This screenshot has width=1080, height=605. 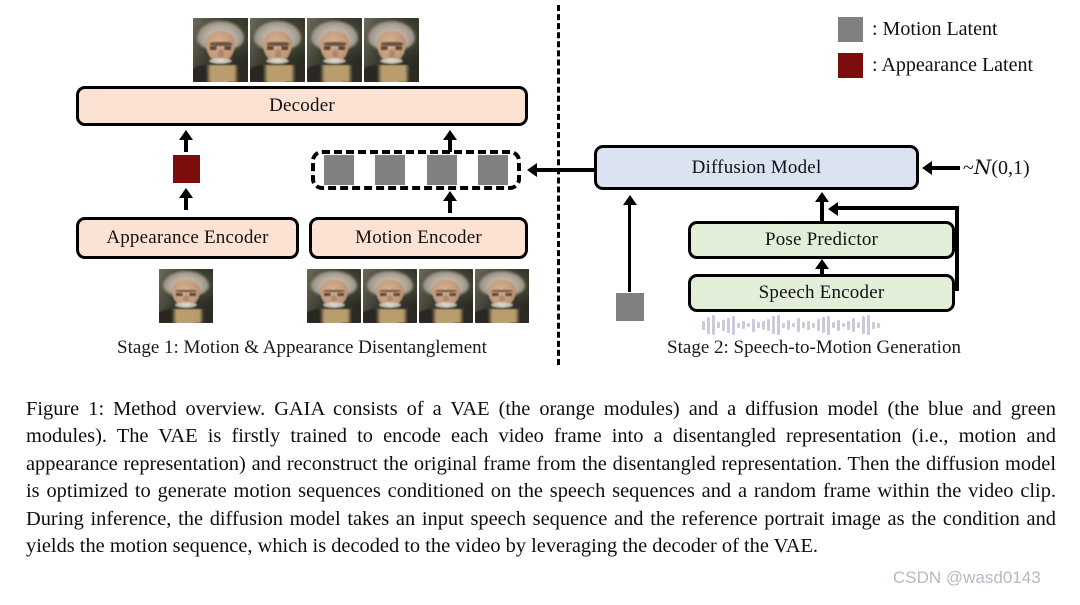 I want to click on motion-encoder-box: Motion Encoder, so click(x=418, y=238).